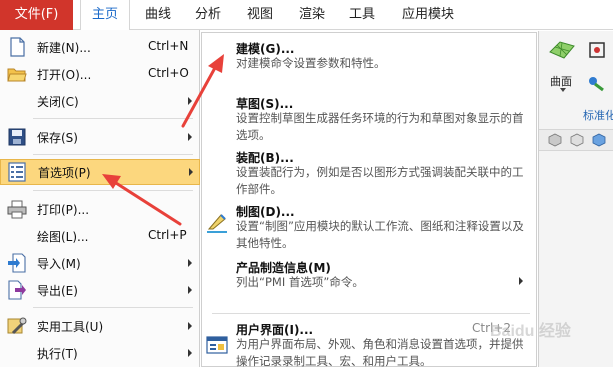 The height and width of the screenshot is (367, 613). I want to click on shortcut-label: Ctrl+P, so click(167, 235).